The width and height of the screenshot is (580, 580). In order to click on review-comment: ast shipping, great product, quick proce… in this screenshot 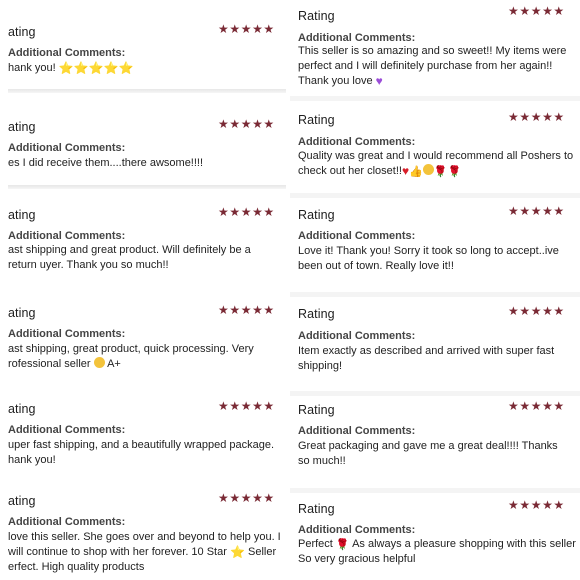, I will do `click(139, 357)`.